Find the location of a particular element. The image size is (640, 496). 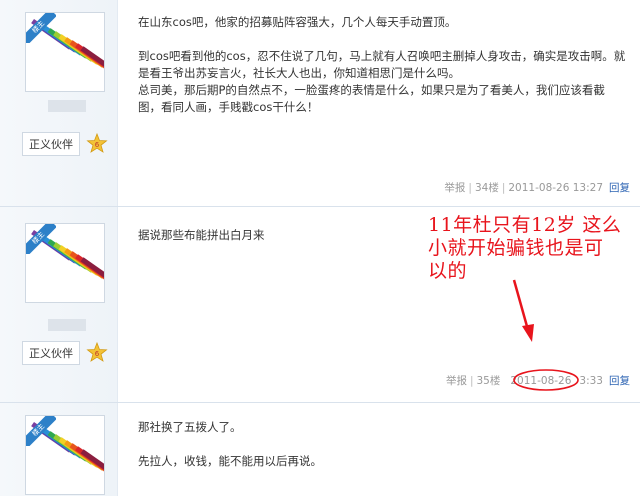

user-sidebar: 楼主 is located at coordinates (59, 449).